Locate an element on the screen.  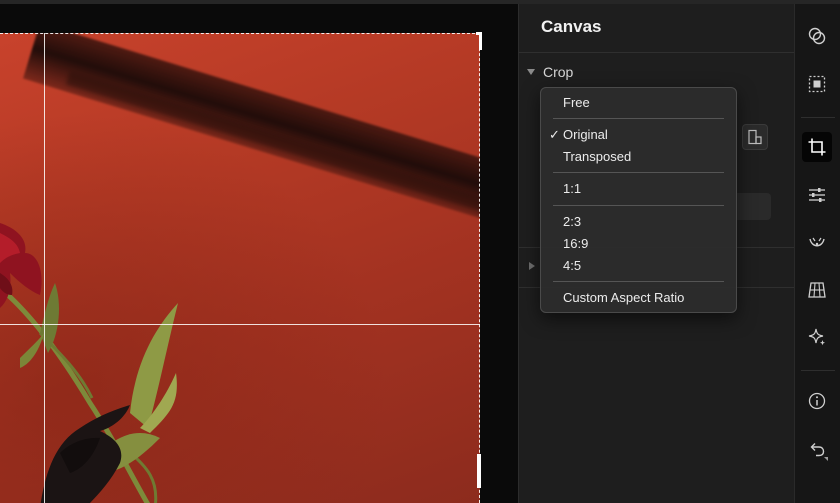
disclosure-down-icon is located at coordinates (531, 72).